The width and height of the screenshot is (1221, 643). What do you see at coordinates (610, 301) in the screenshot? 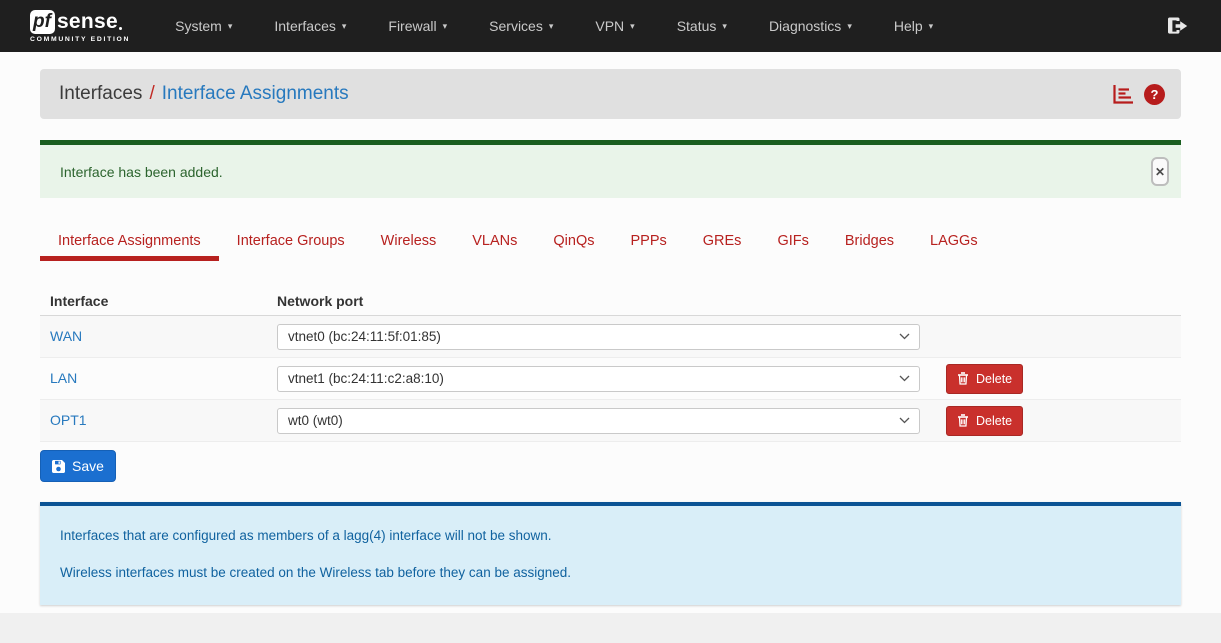
I see `table-header-row: Interface Network port` at bounding box center [610, 301].